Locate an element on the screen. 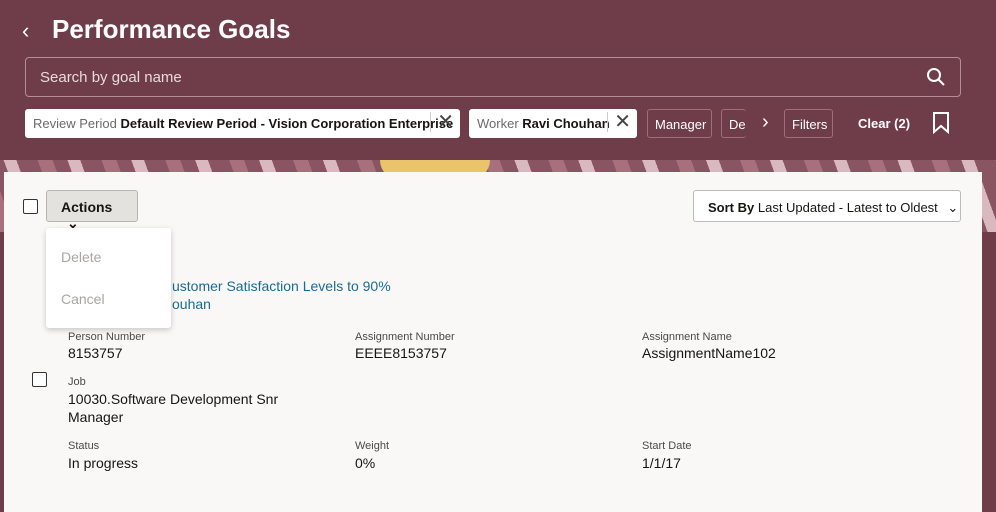 The width and height of the screenshot is (996, 512). field-label: Assignment Name is located at coordinates (687, 337).